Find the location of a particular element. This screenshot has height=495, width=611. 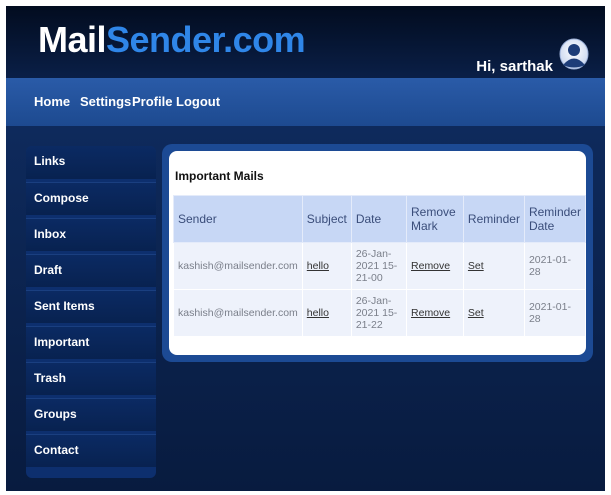

sidebar-item-important: Important is located at coordinates (91, 342).